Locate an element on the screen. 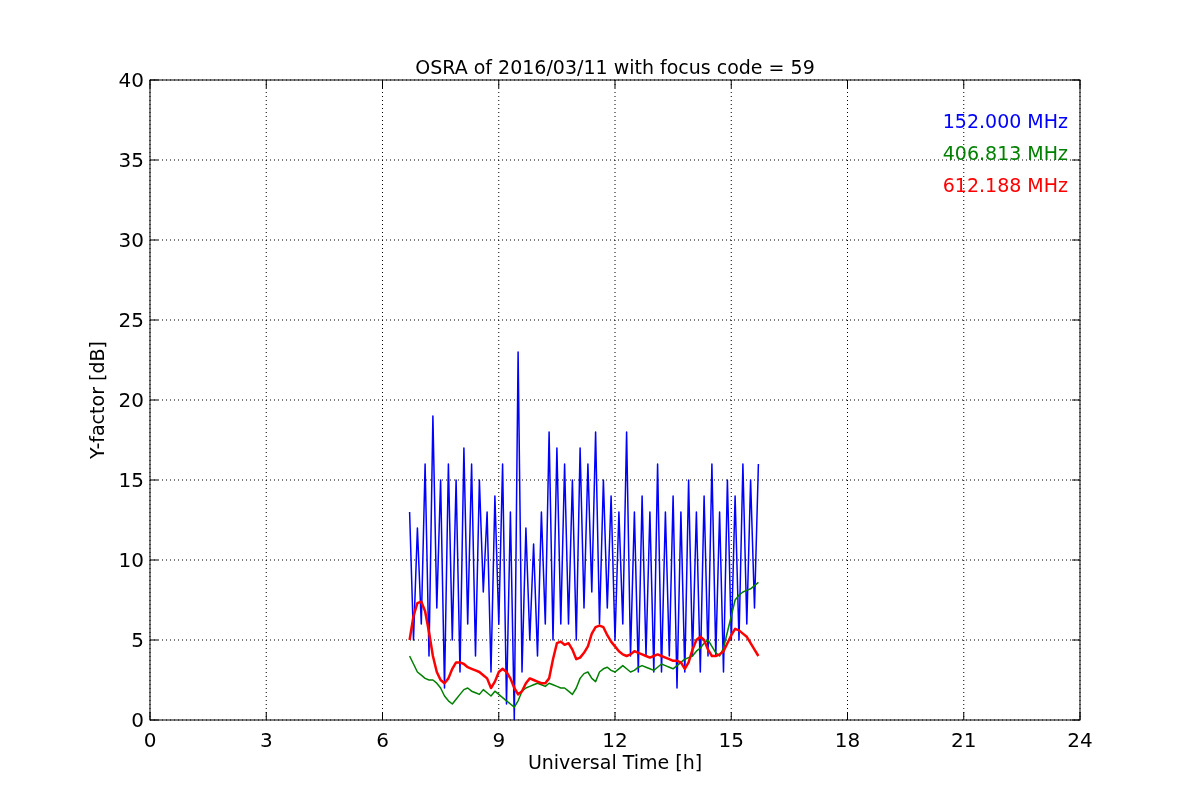 This screenshot has width=1200, height=800. x-tick-label: 21 is located at coordinates (964, 740).